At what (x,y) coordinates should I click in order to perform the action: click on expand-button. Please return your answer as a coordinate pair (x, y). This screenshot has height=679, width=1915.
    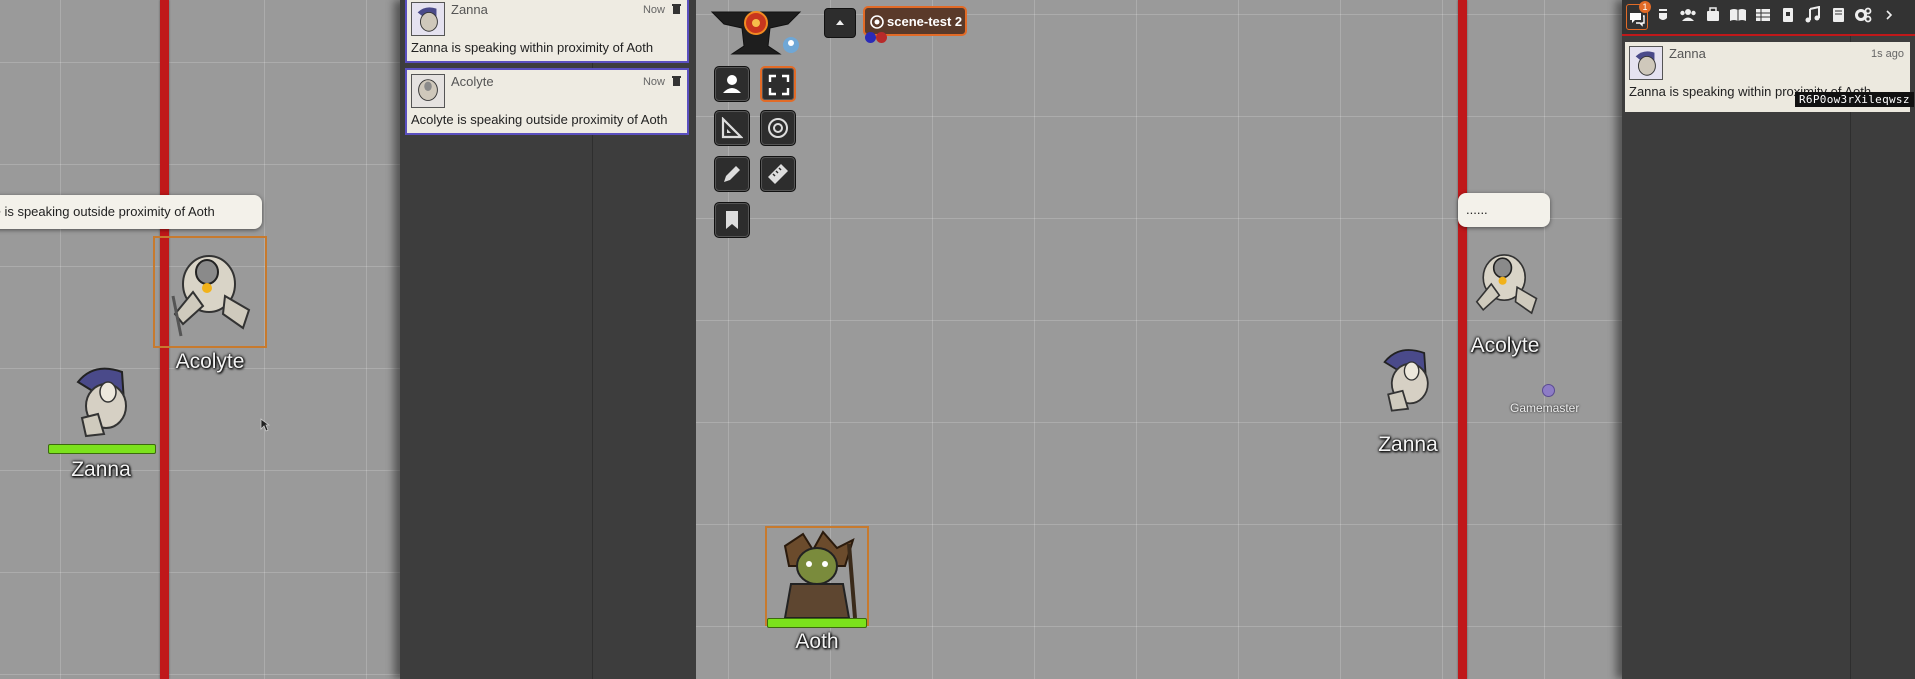
    Looking at the image, I should click on (778, 84).